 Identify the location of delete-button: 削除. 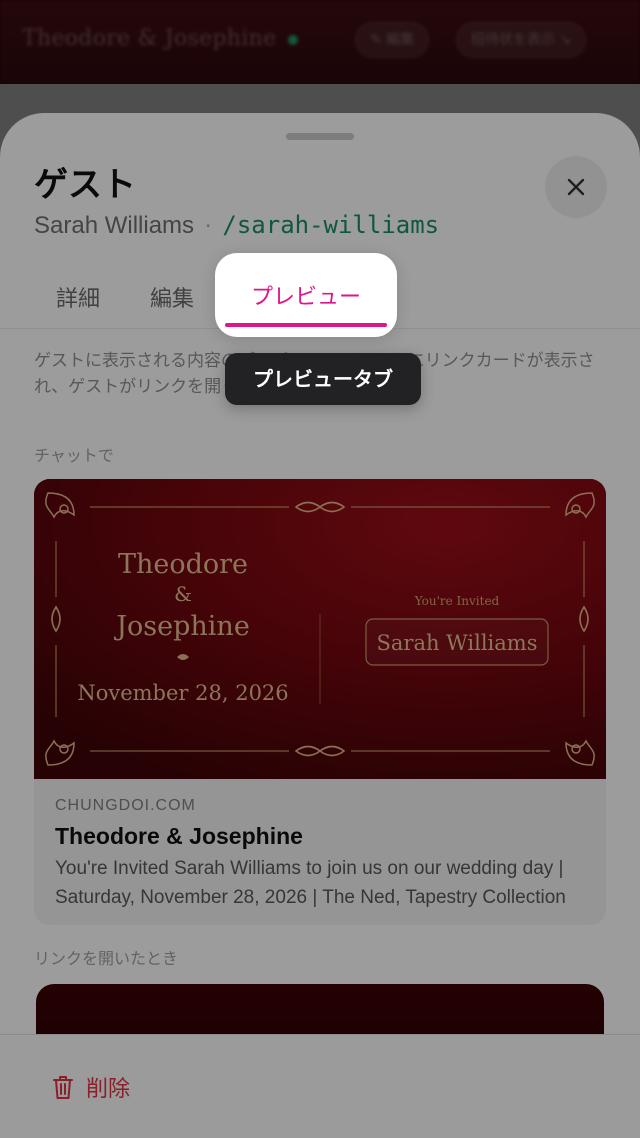
(91, 1087).